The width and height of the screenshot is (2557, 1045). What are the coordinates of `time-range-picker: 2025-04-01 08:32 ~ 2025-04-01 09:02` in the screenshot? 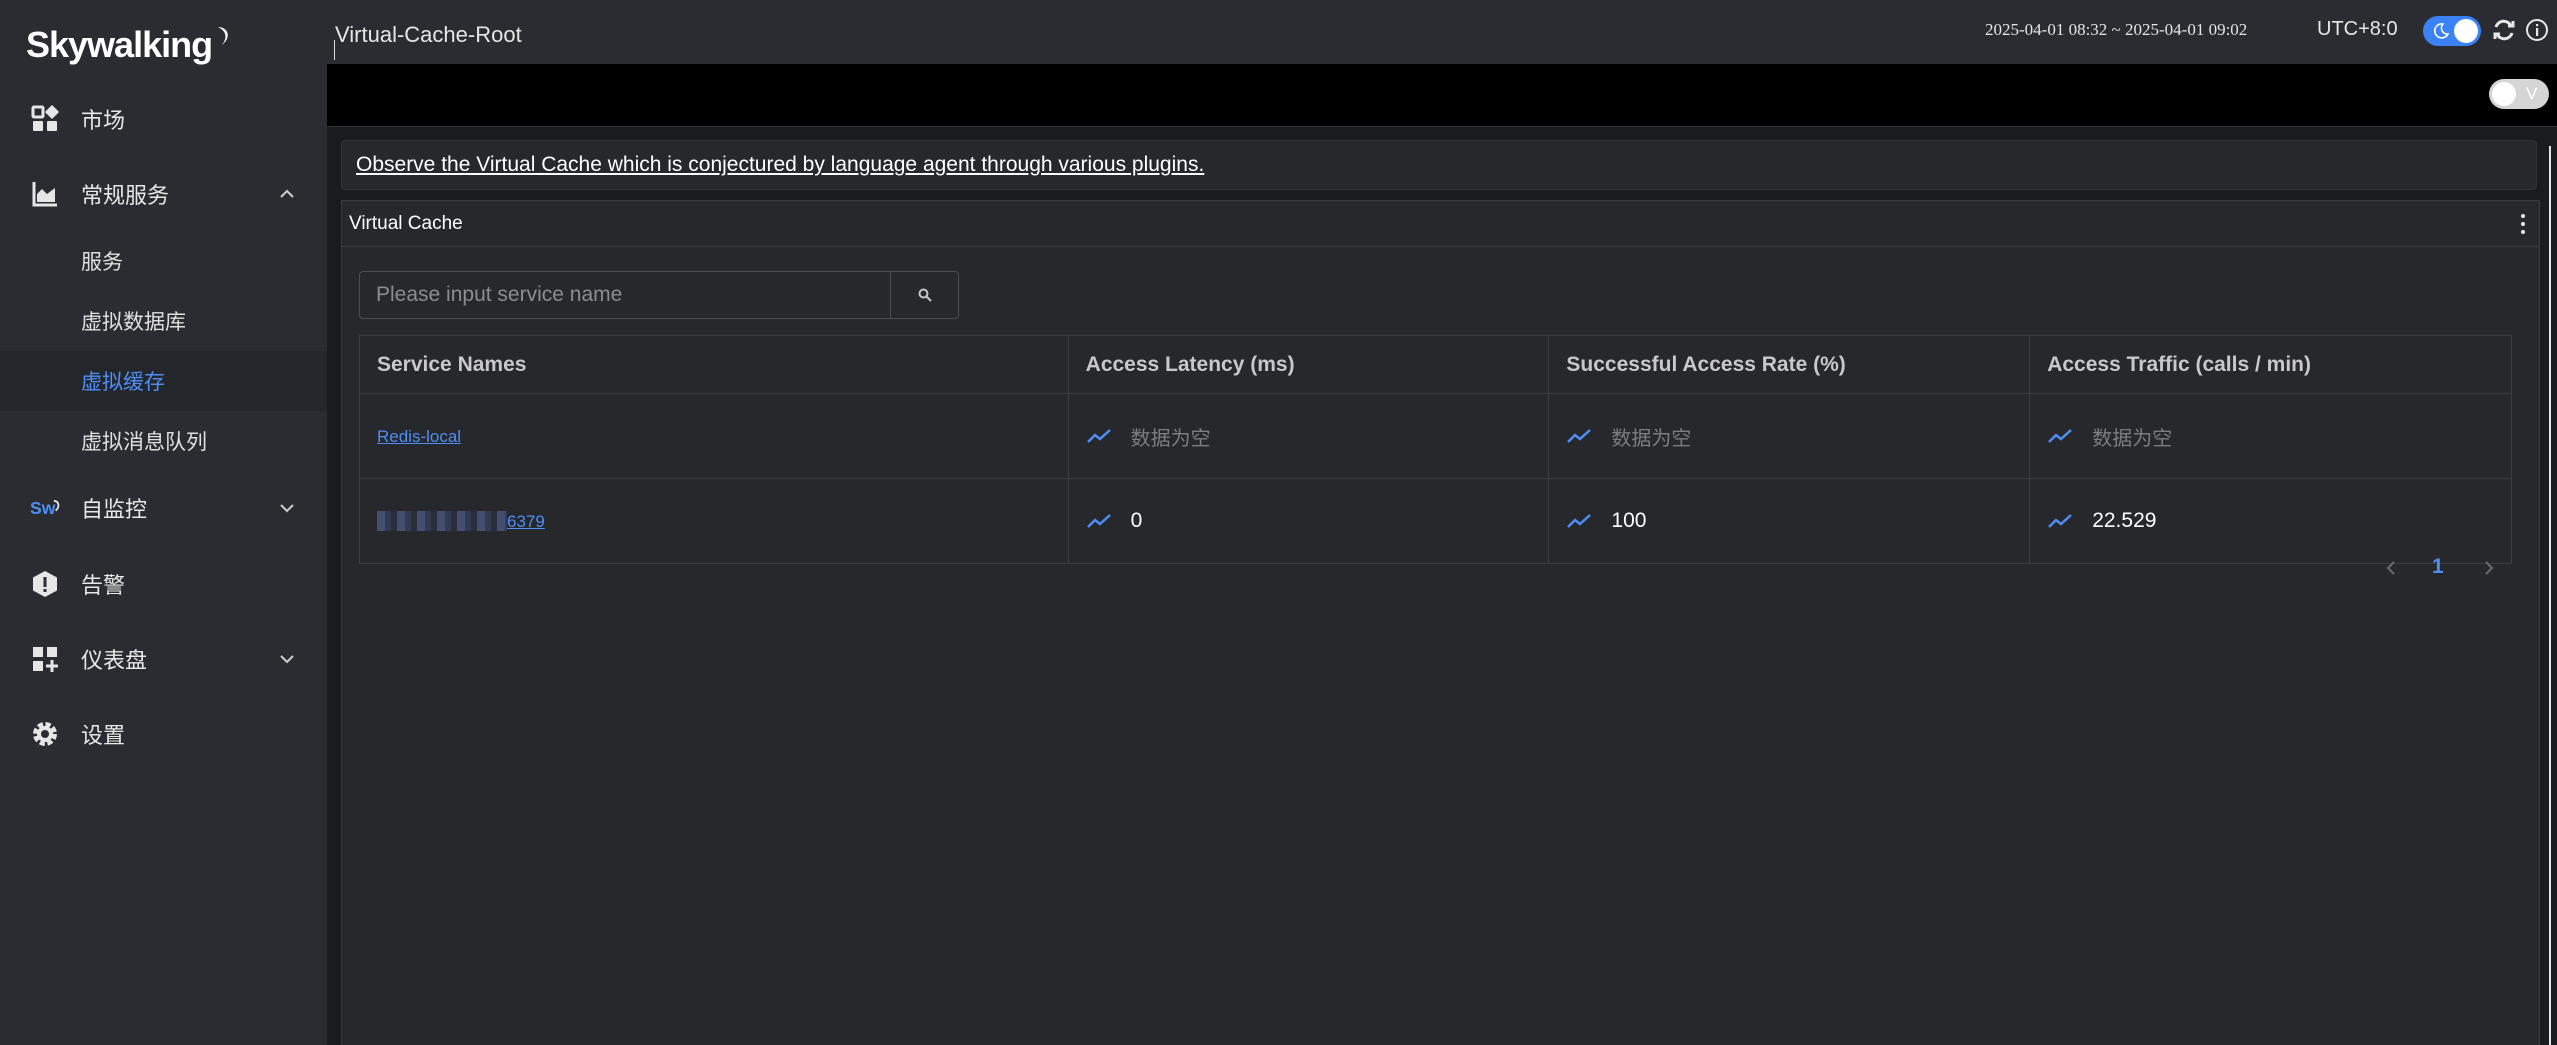 It's located at (2116, 30).